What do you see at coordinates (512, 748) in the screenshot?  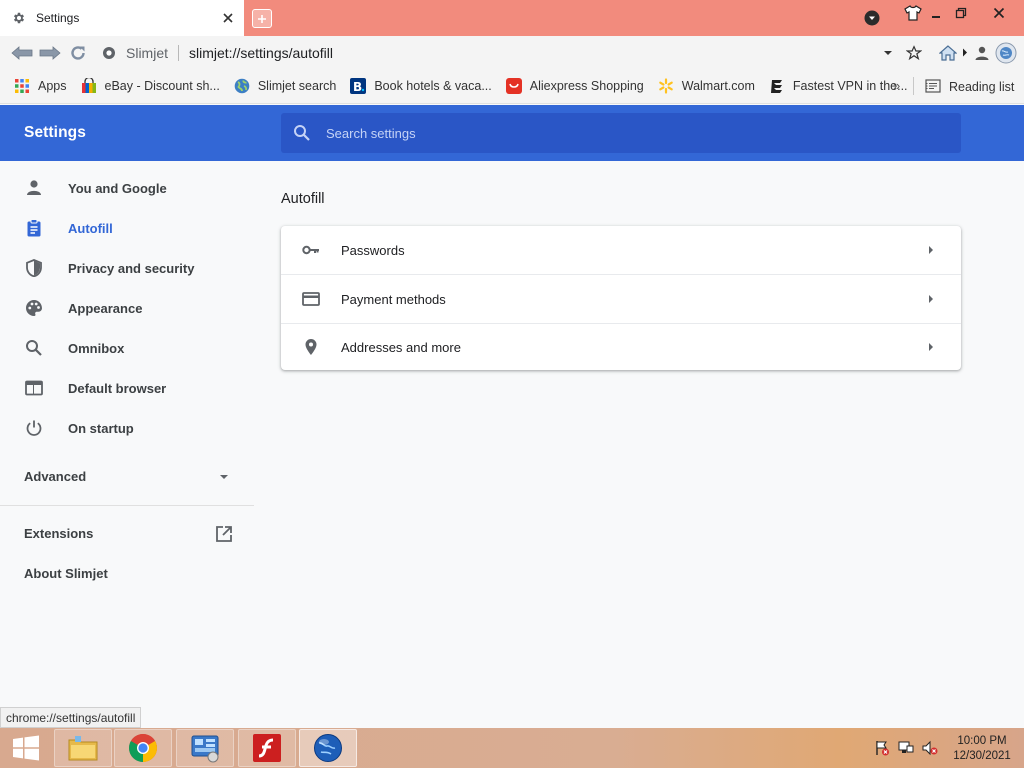 I see `windows-taskbar: 10:00 PM 12/30/2021` at bounding box center [512, 748].